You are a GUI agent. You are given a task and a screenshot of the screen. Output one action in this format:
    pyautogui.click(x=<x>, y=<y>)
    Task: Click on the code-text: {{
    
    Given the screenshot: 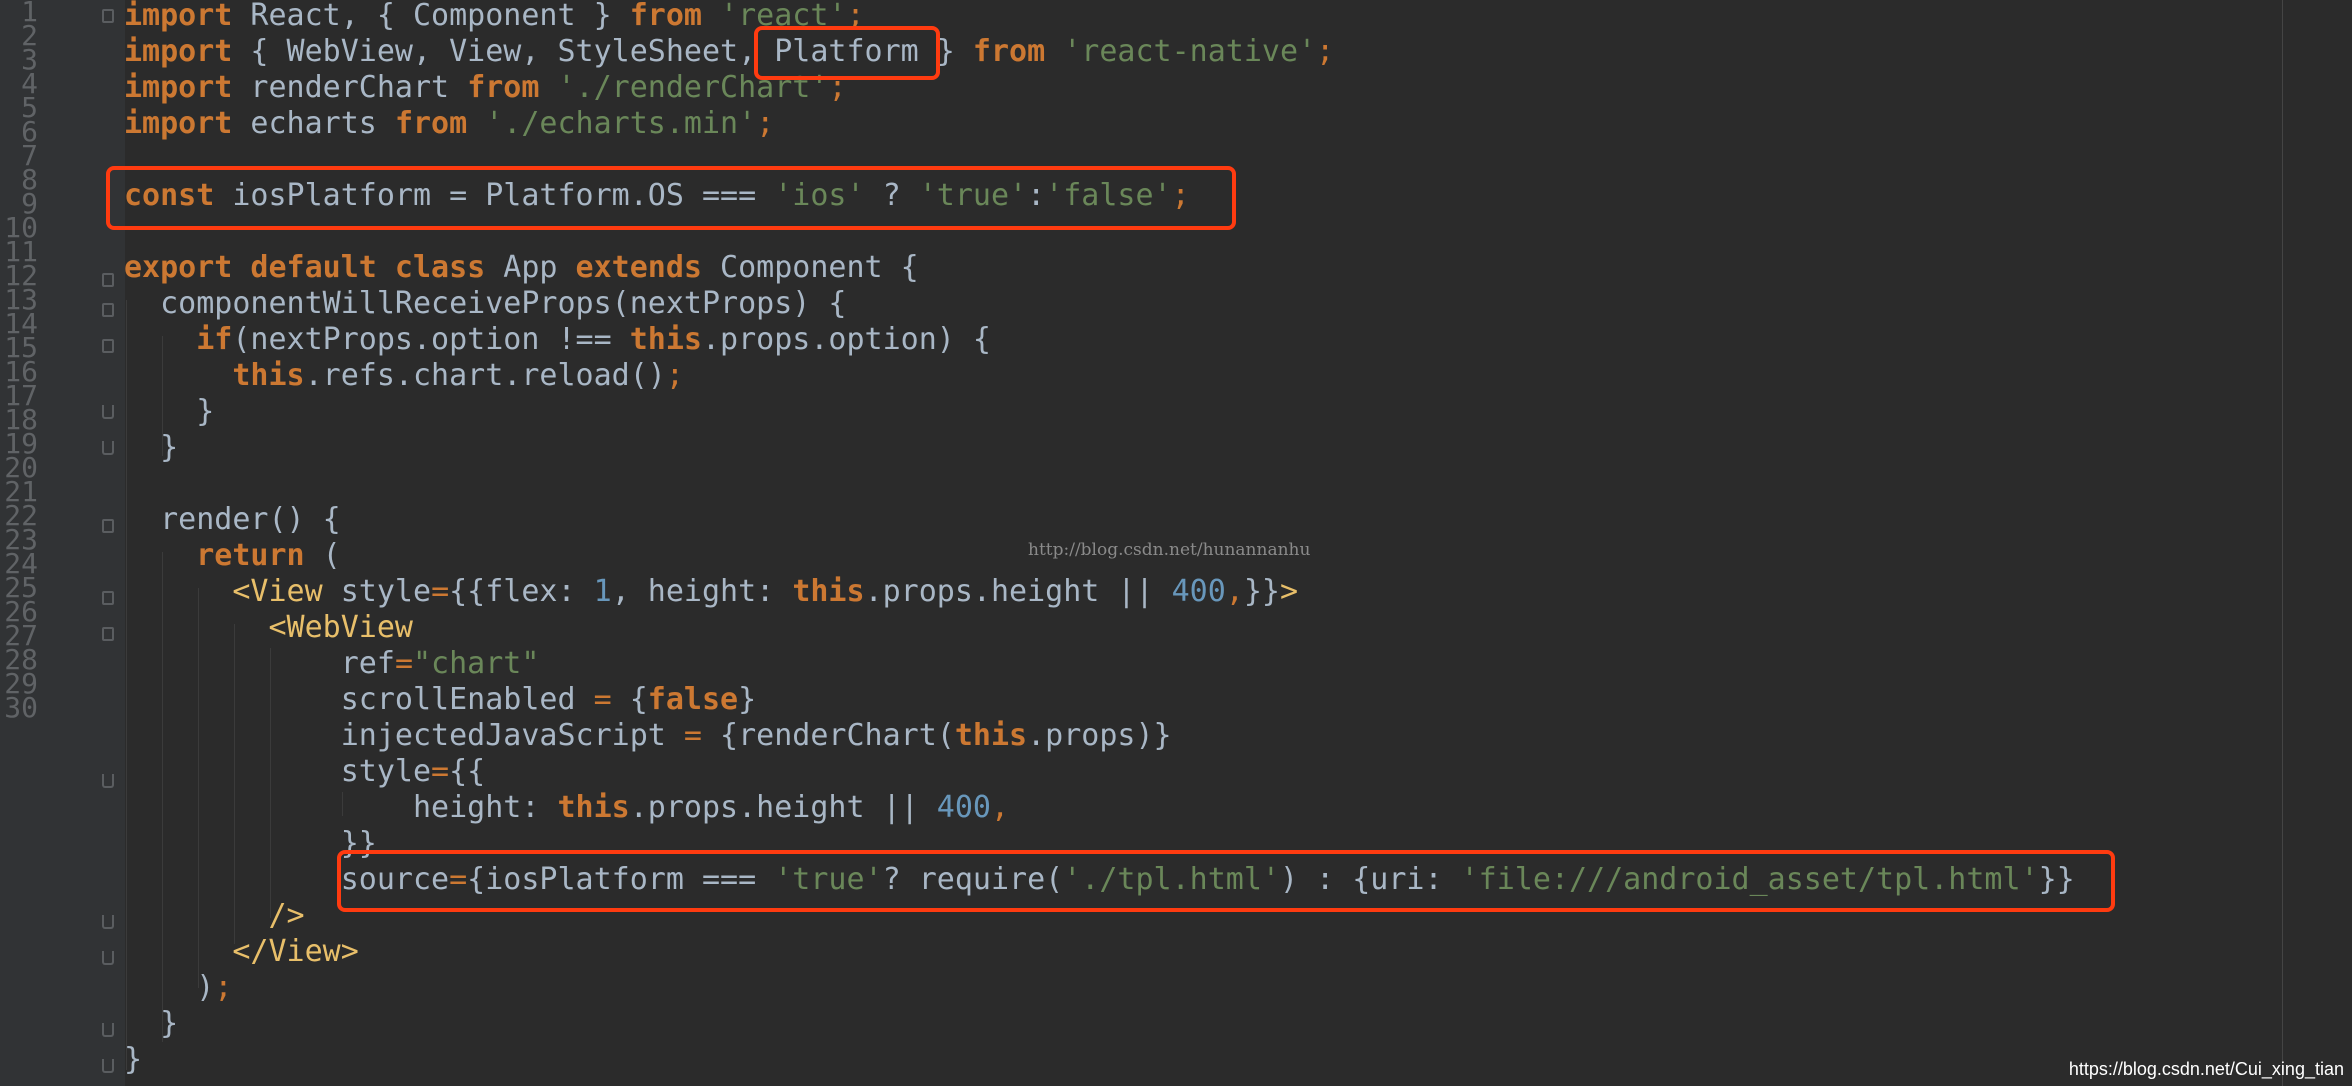 What is the action you would take?
    pyautogui.click(x=467, y=771)
    